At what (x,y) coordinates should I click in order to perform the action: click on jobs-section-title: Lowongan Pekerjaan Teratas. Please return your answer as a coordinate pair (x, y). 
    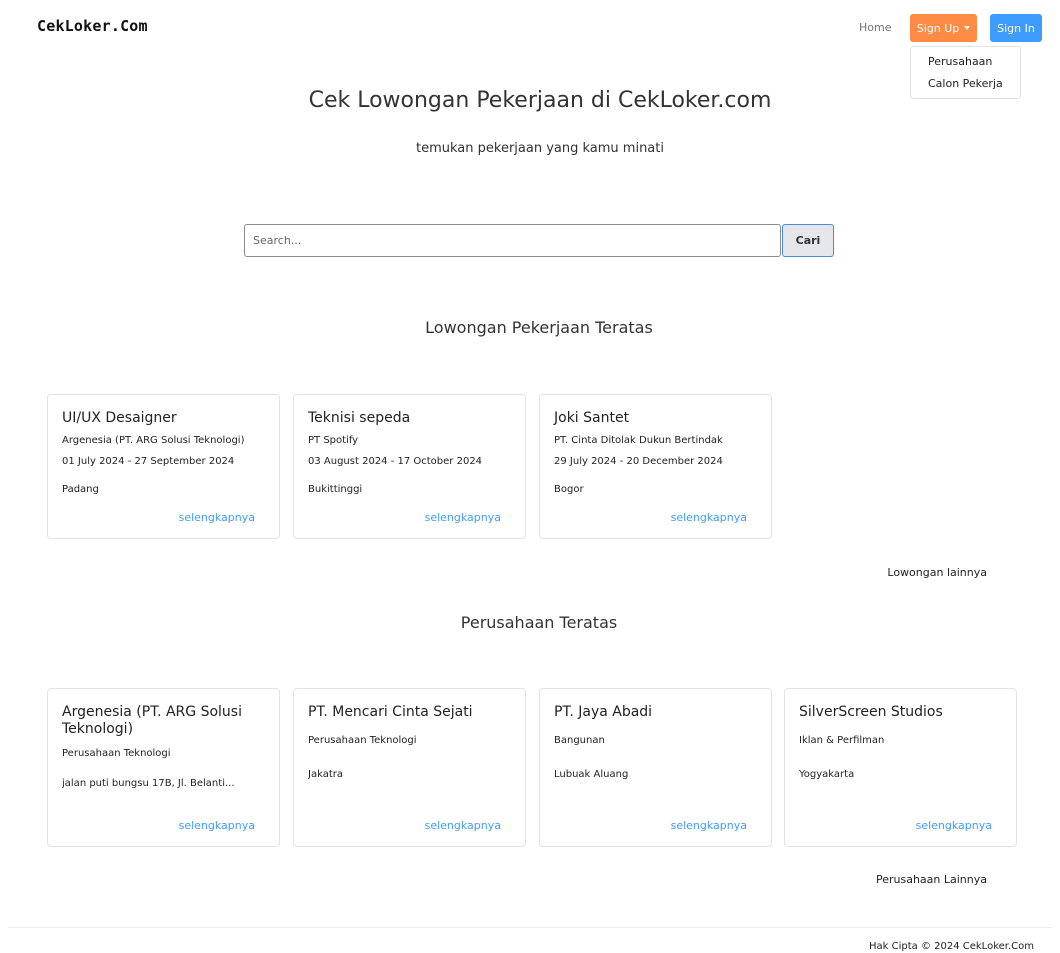
    Looking at the image, I should click on (539, 327).